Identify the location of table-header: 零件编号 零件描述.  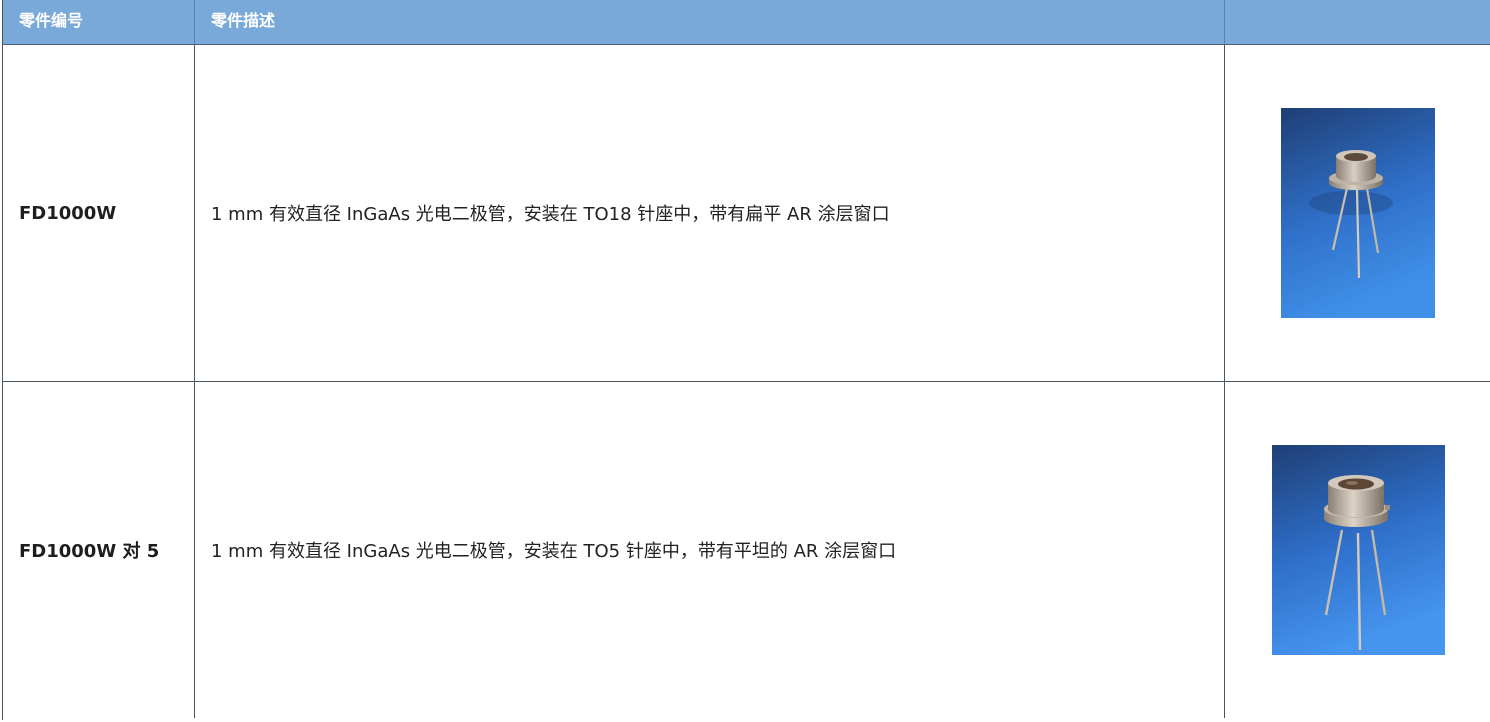
(746, 22).